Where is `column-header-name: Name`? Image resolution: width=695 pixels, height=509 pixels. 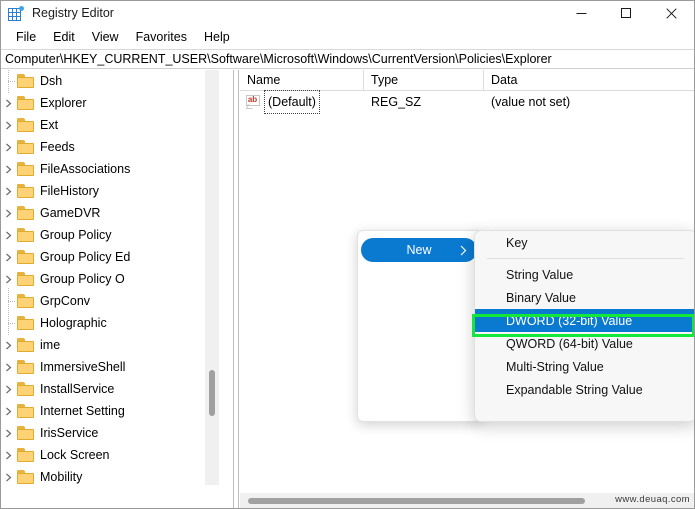
column-header-name: Name is located at coordinates (302, 80).